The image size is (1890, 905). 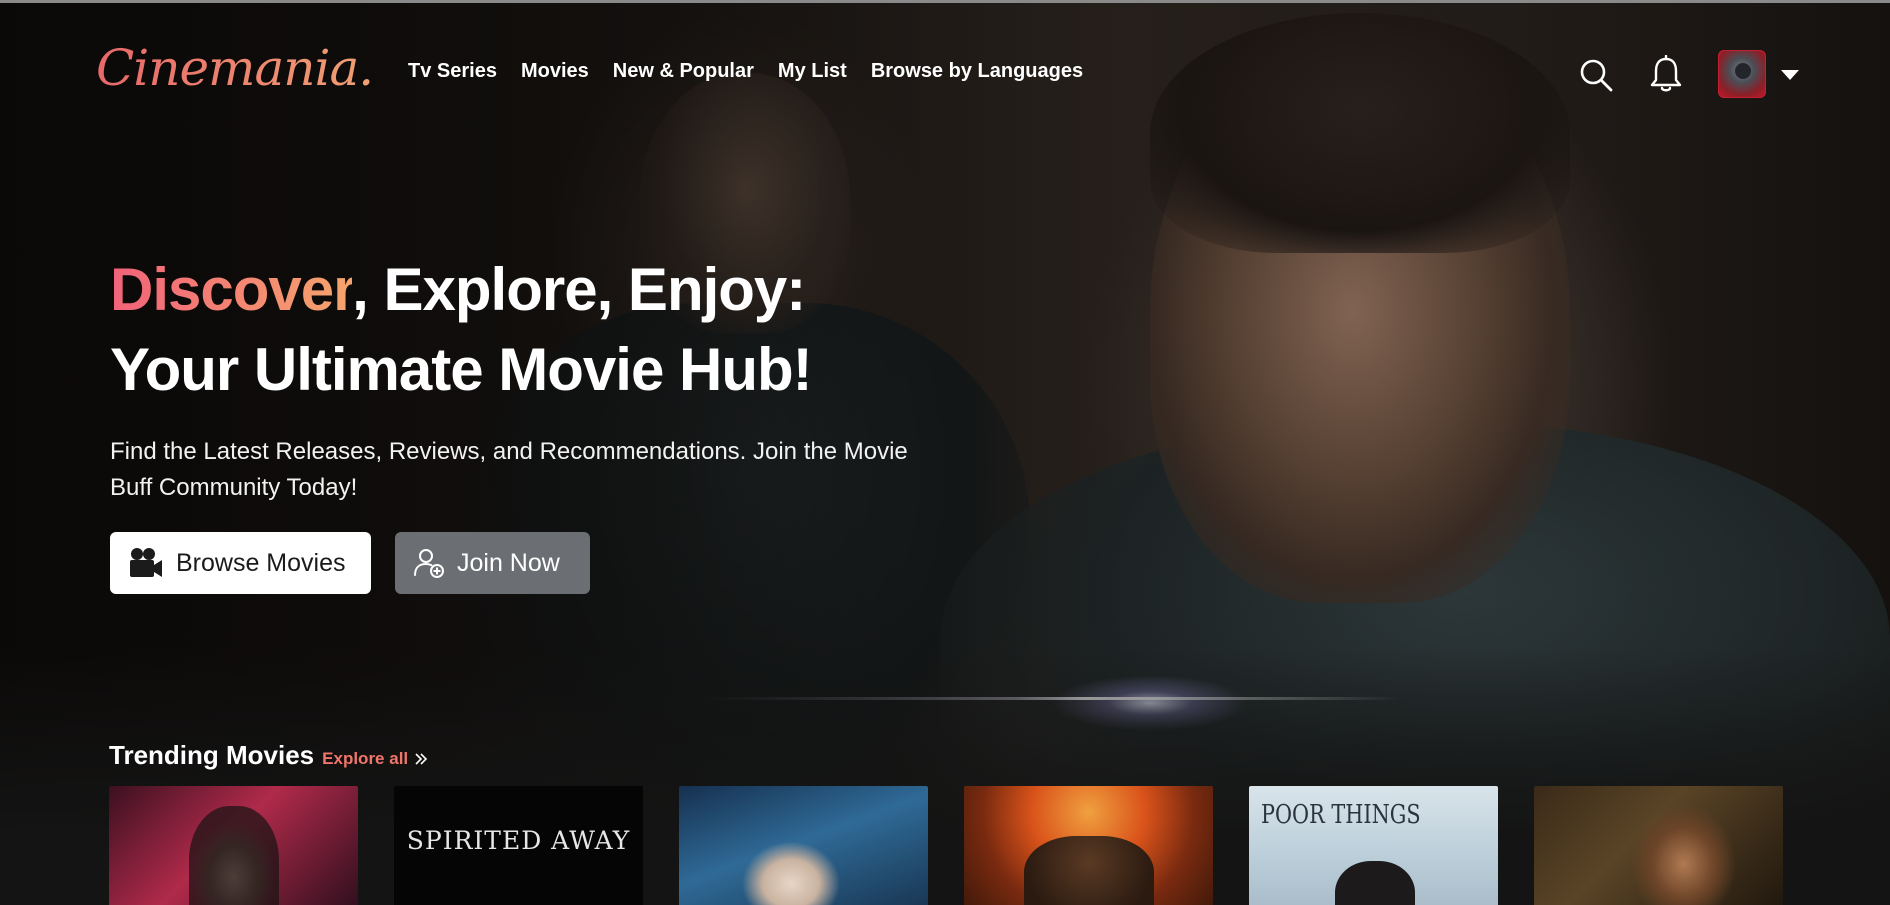 I want to click on caret-down-icon, so click(x=1790, y=75).